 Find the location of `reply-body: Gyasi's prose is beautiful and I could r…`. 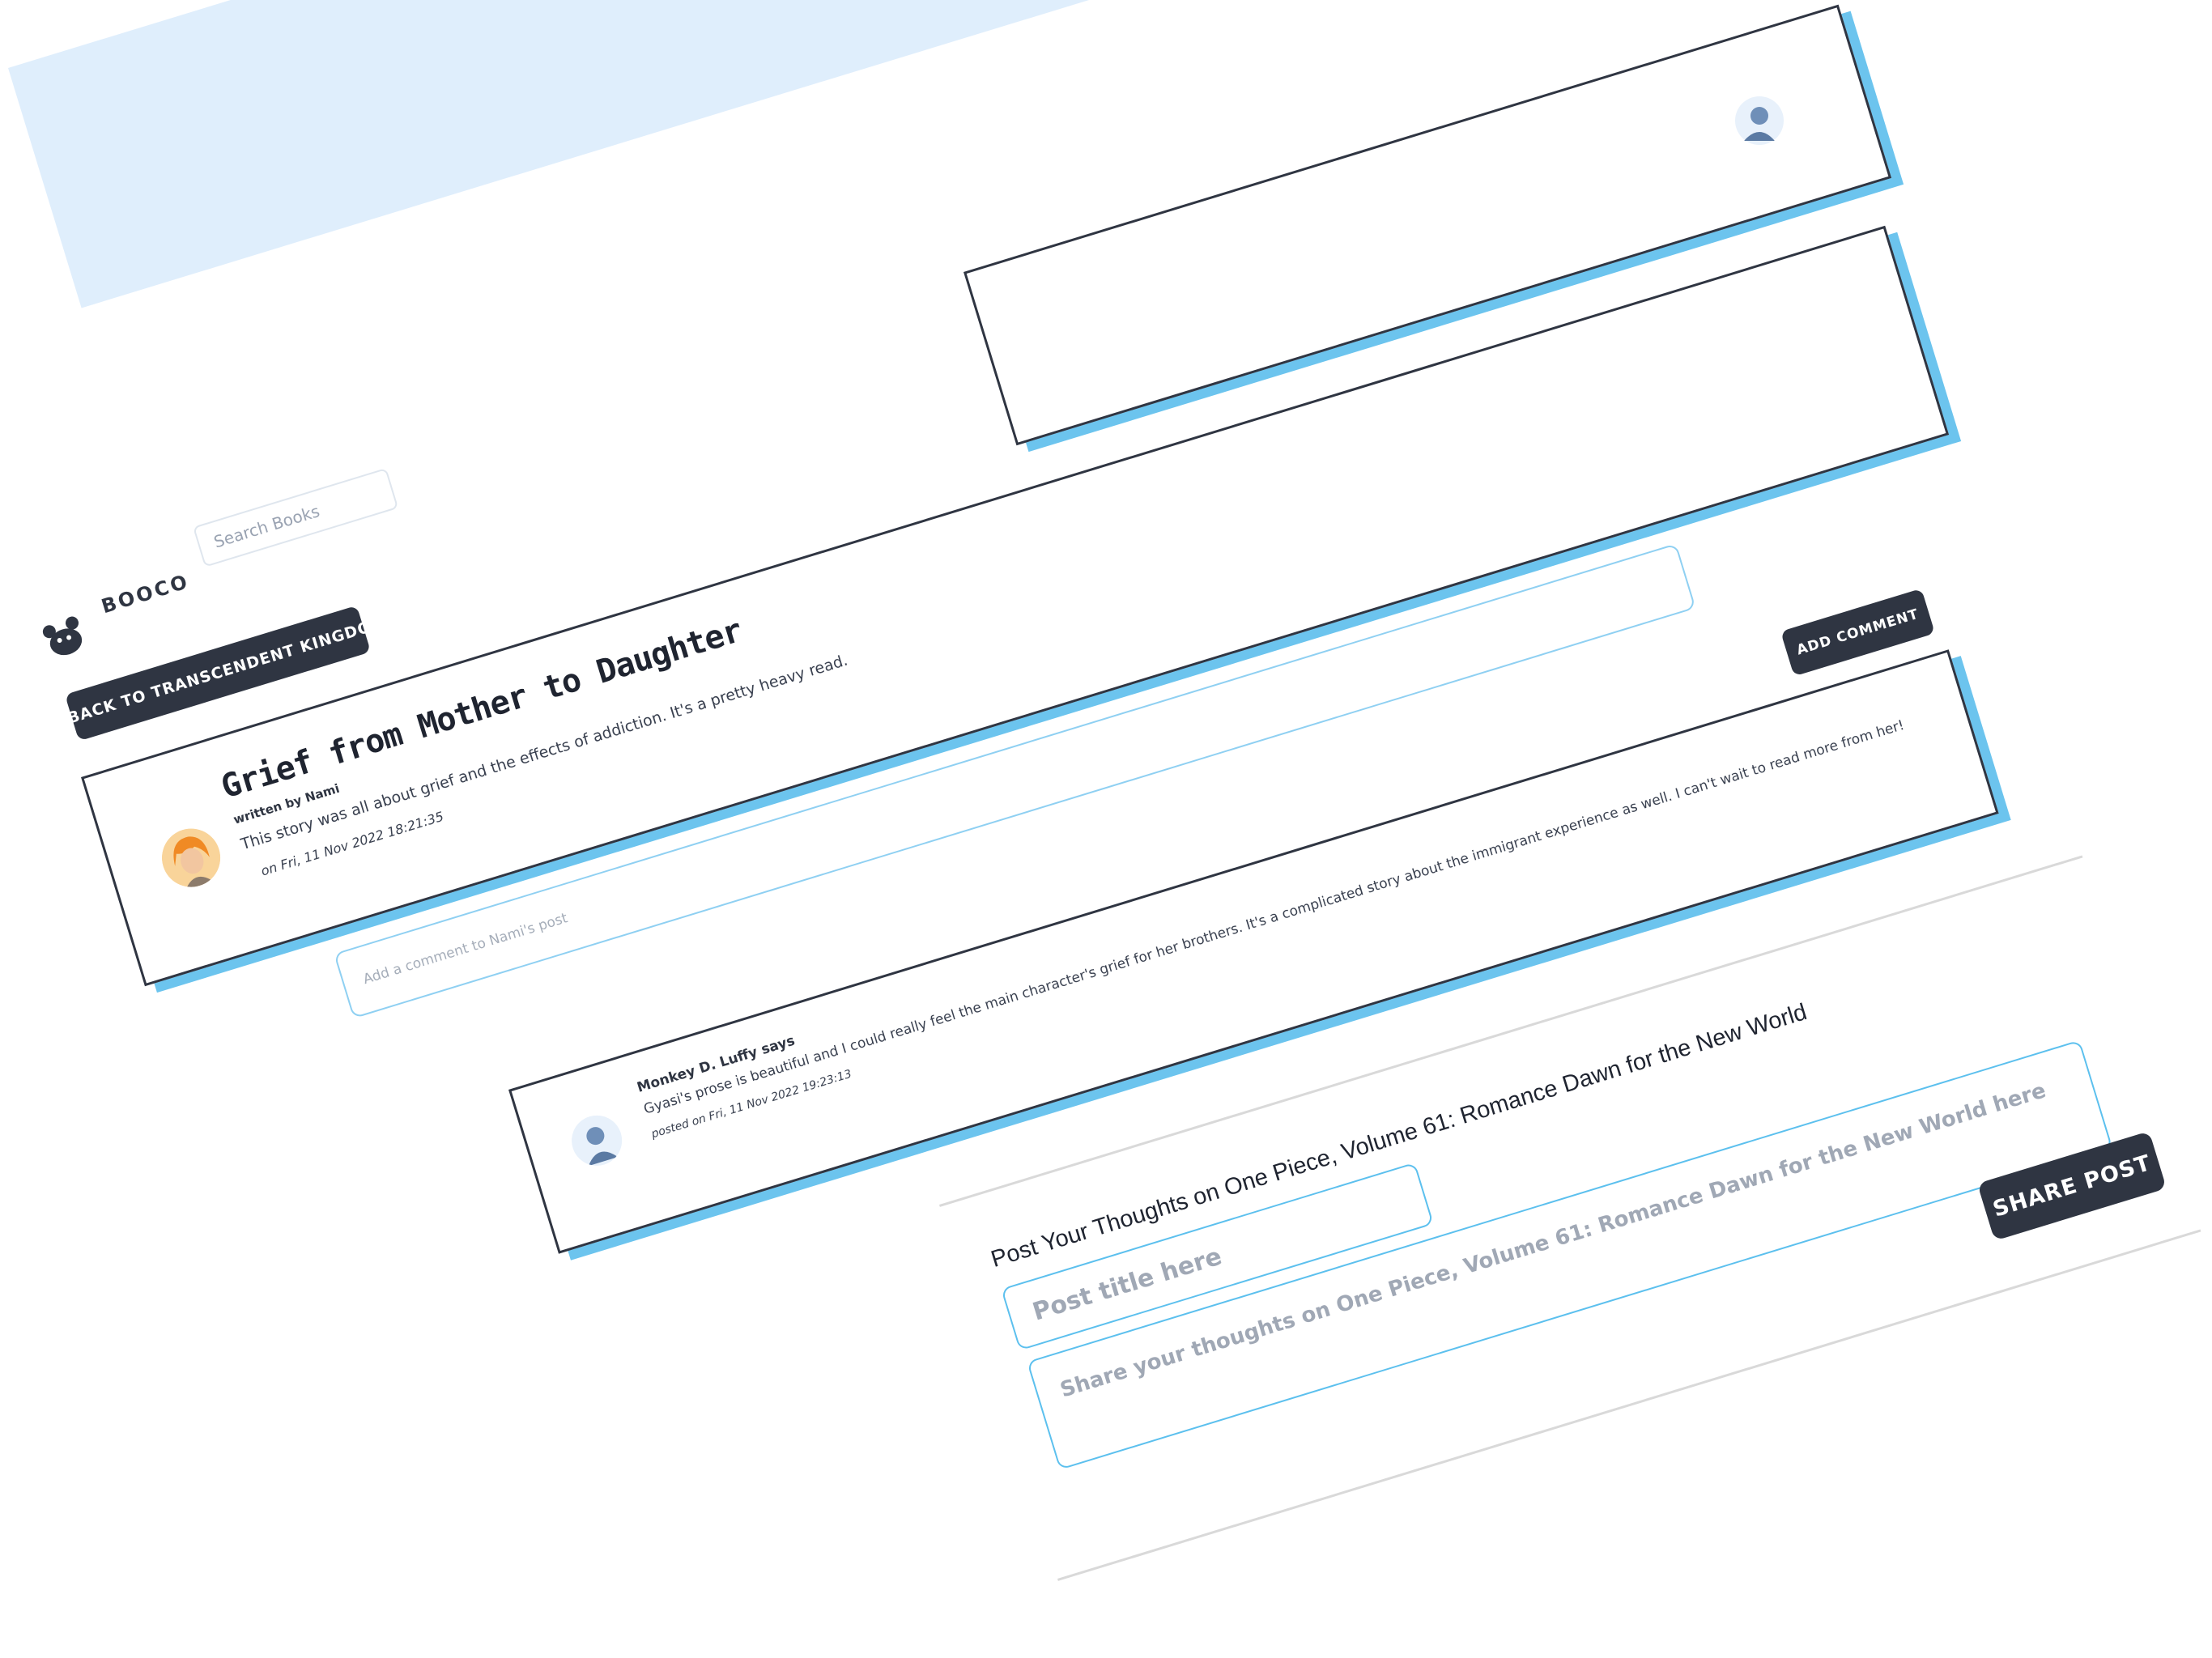

reply-body: Gyasi's prose is beautiful and I could r… is located at coordinates (1274, 917).